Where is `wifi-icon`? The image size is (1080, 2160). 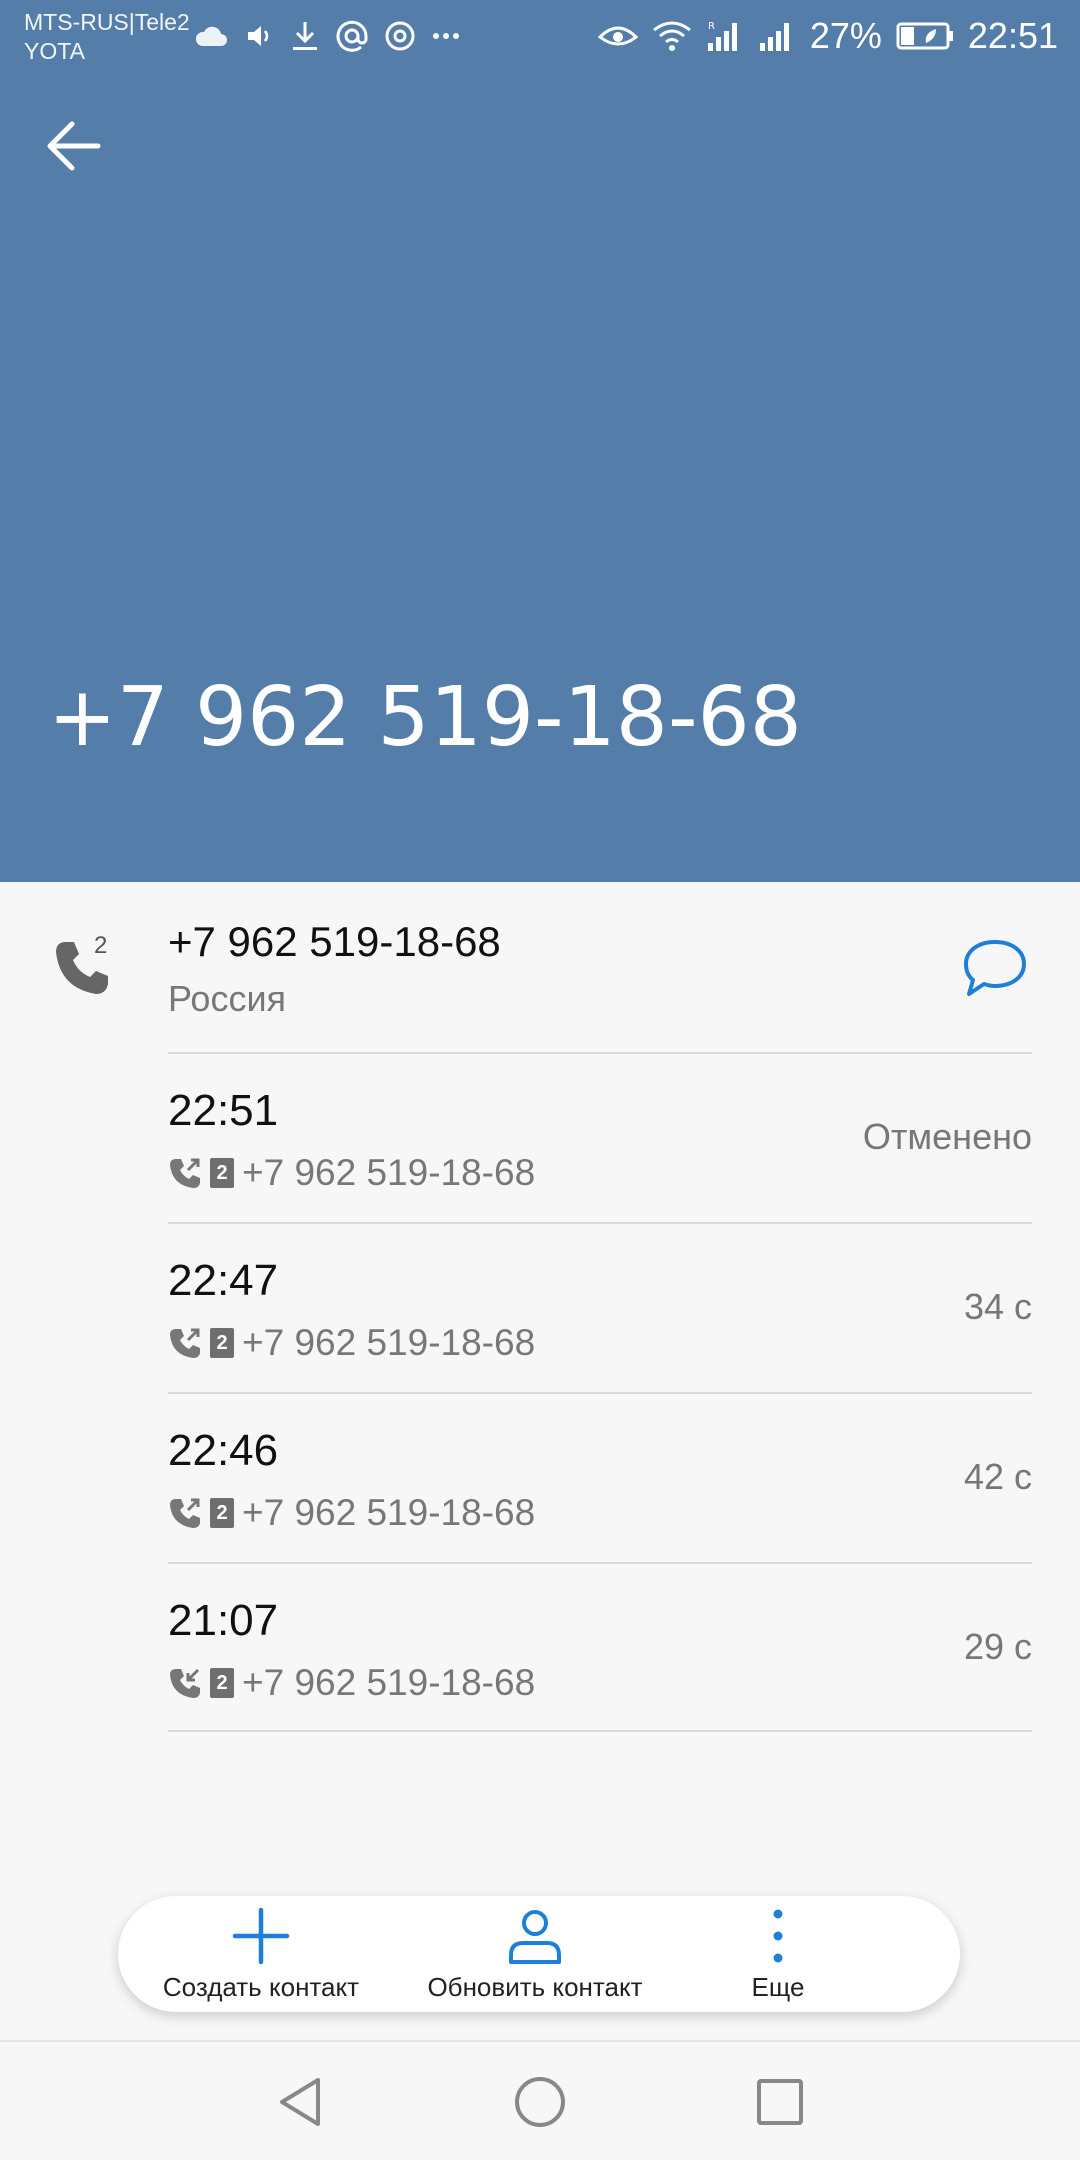
wifi-icon is located at coordinates (671, 36).